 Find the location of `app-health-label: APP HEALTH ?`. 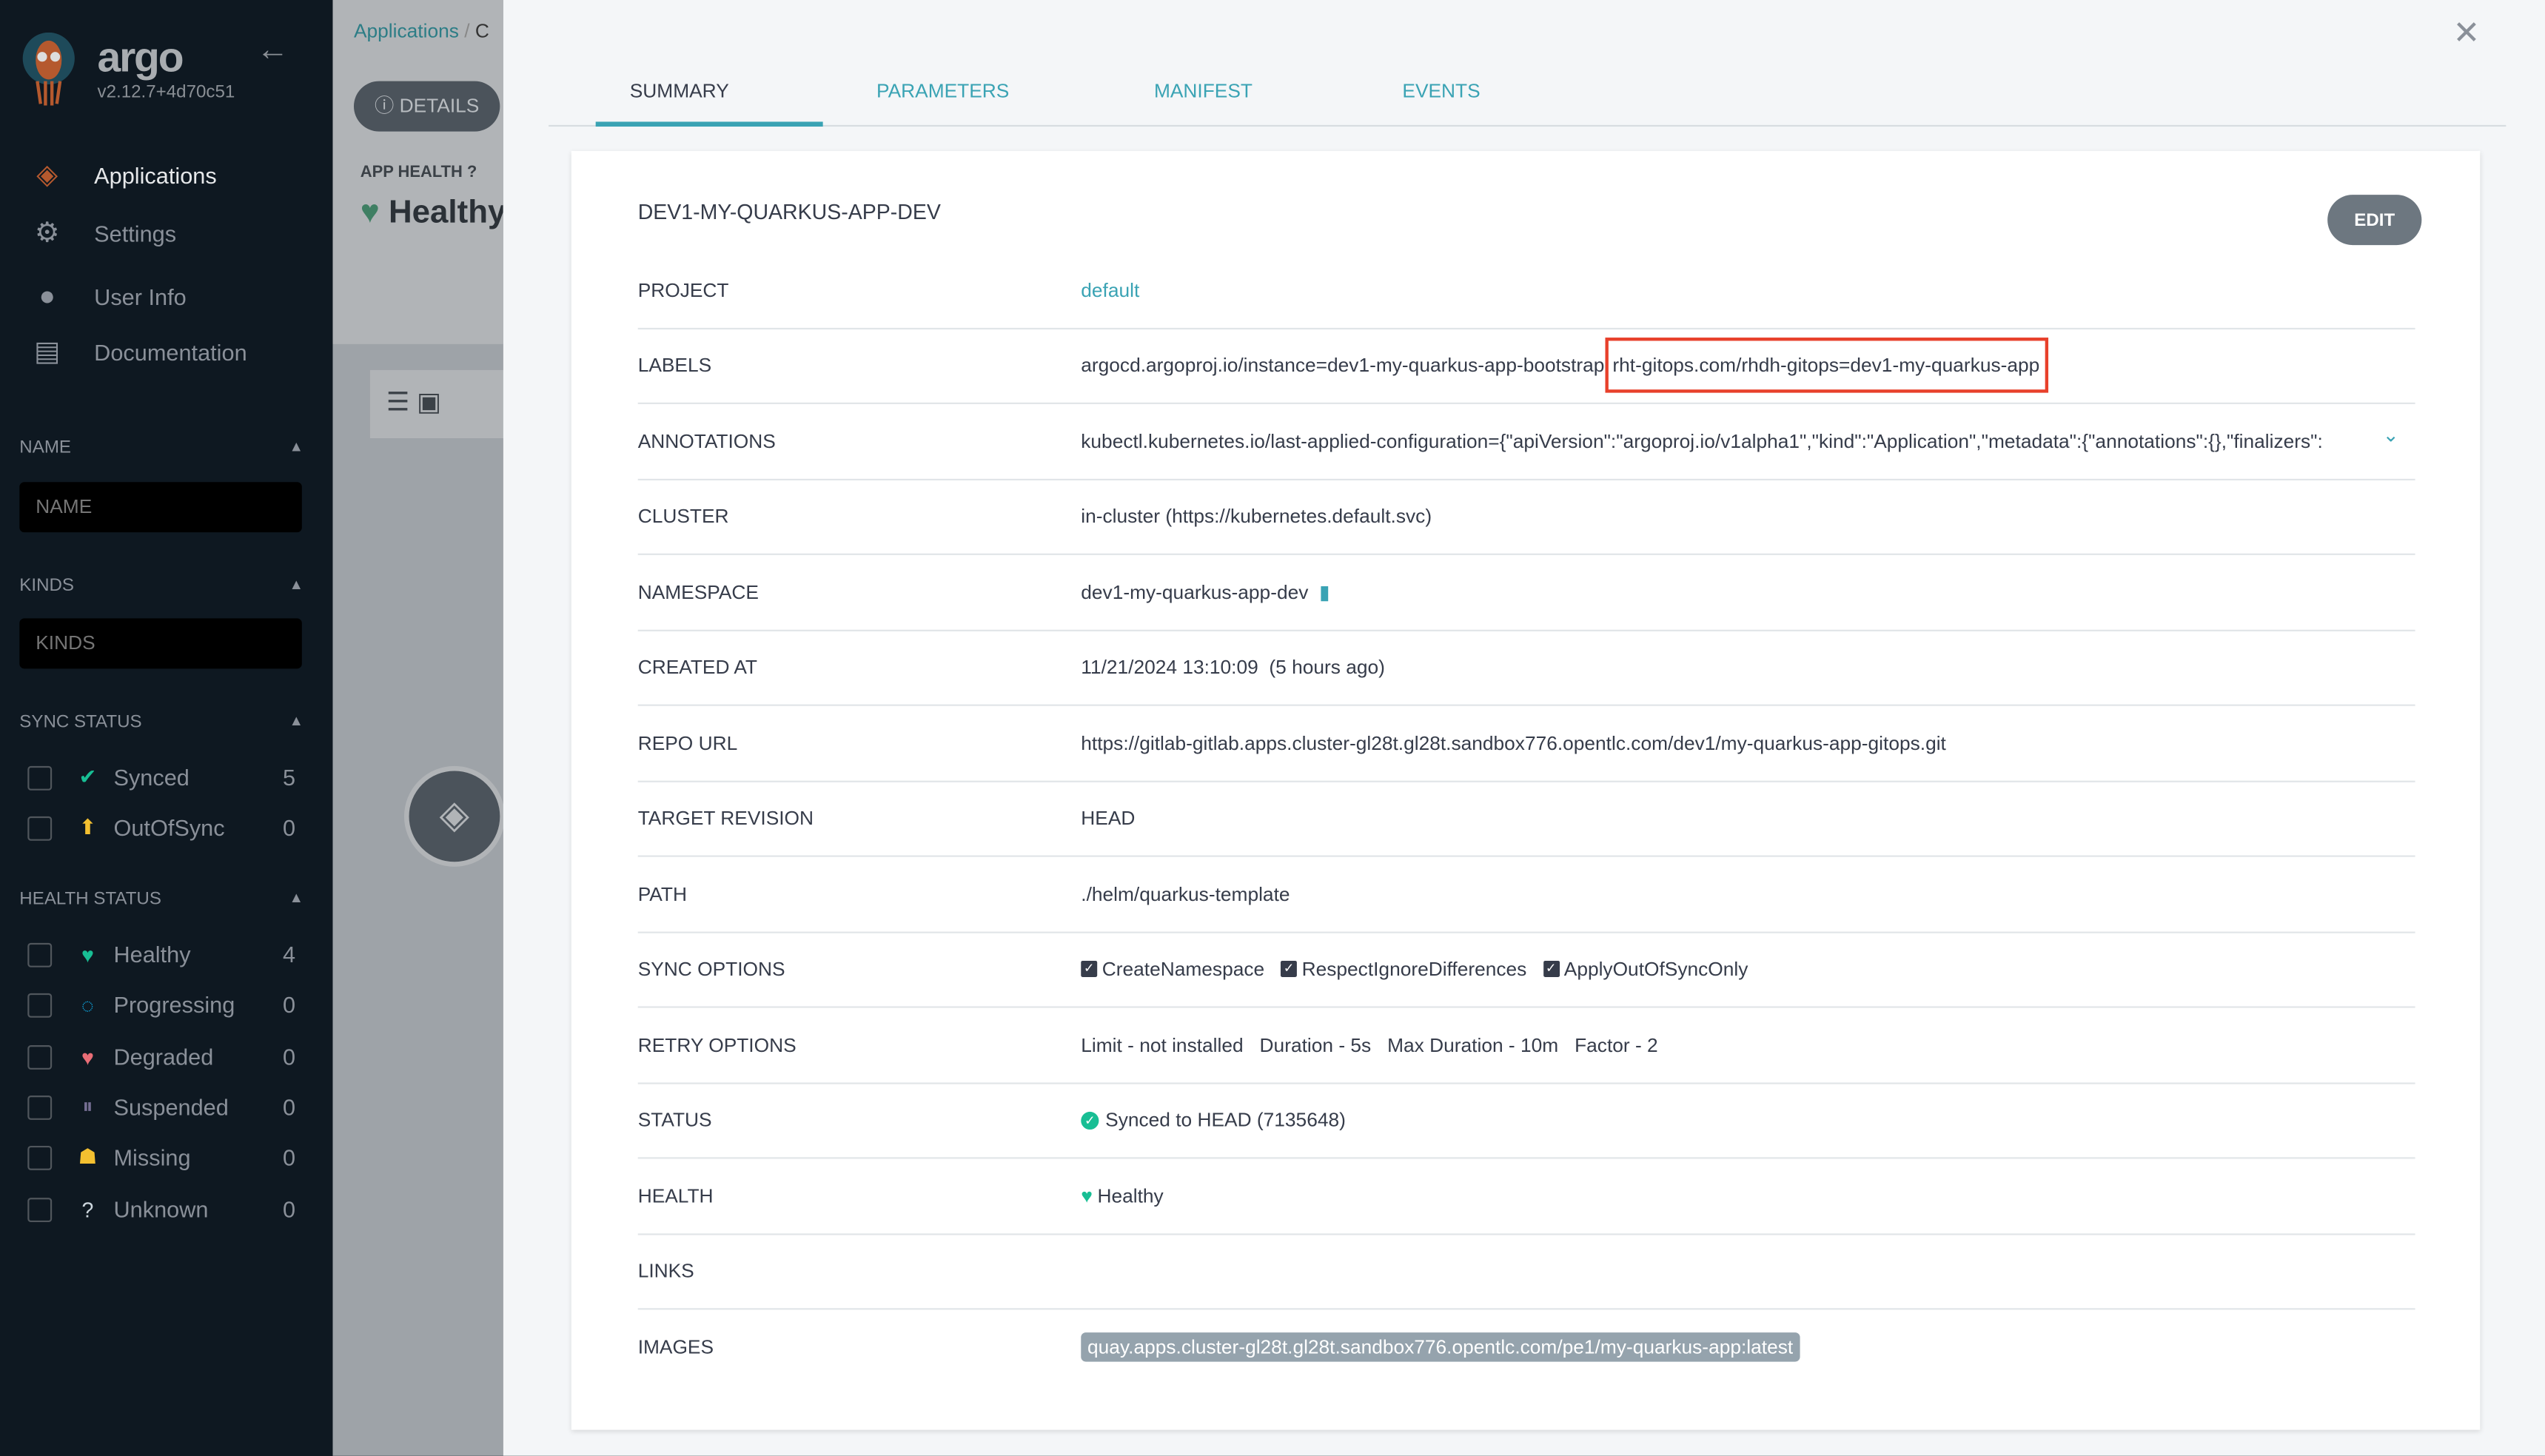

app-health-label: APP HEALTH ? is located at coordinates (419, 172).